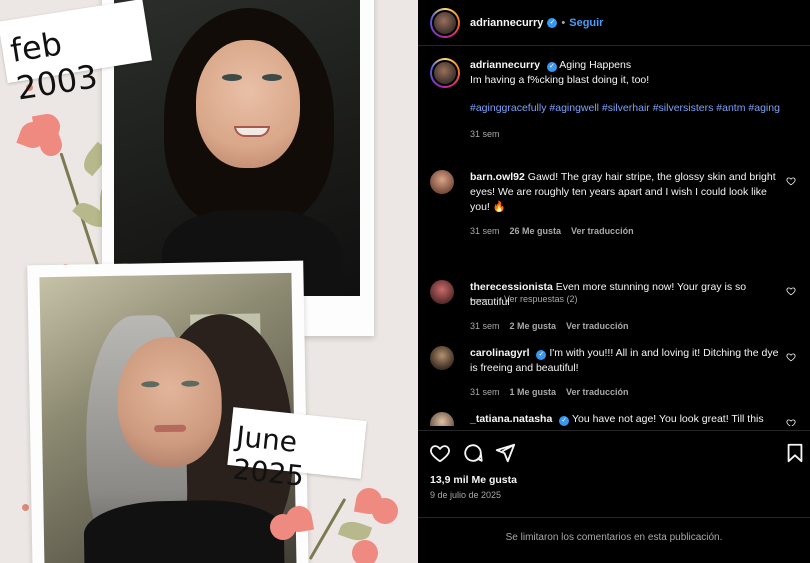 The height and width of the screenshot is (563, 810). What do you see at coordinates (473, 480) in the screenshot?
I see `likes-count: 13,9 mil Me gusta` at bounding box center [473, 480].